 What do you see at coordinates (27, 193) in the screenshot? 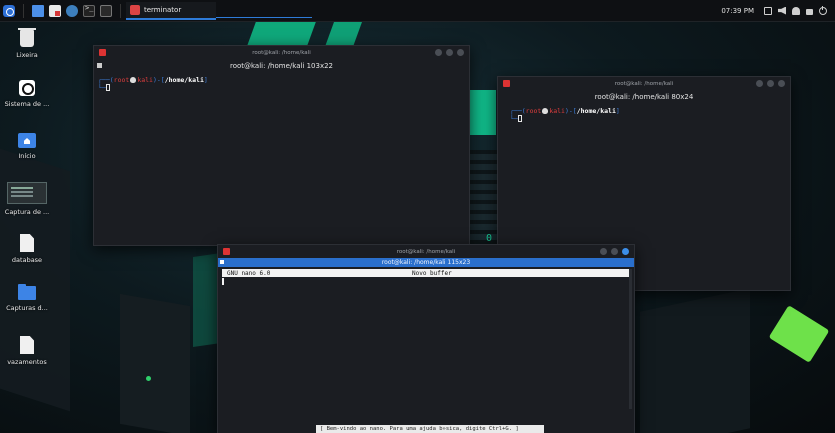
I see `screenshot-thumbnail-icon` at bounding box center [27, 193].